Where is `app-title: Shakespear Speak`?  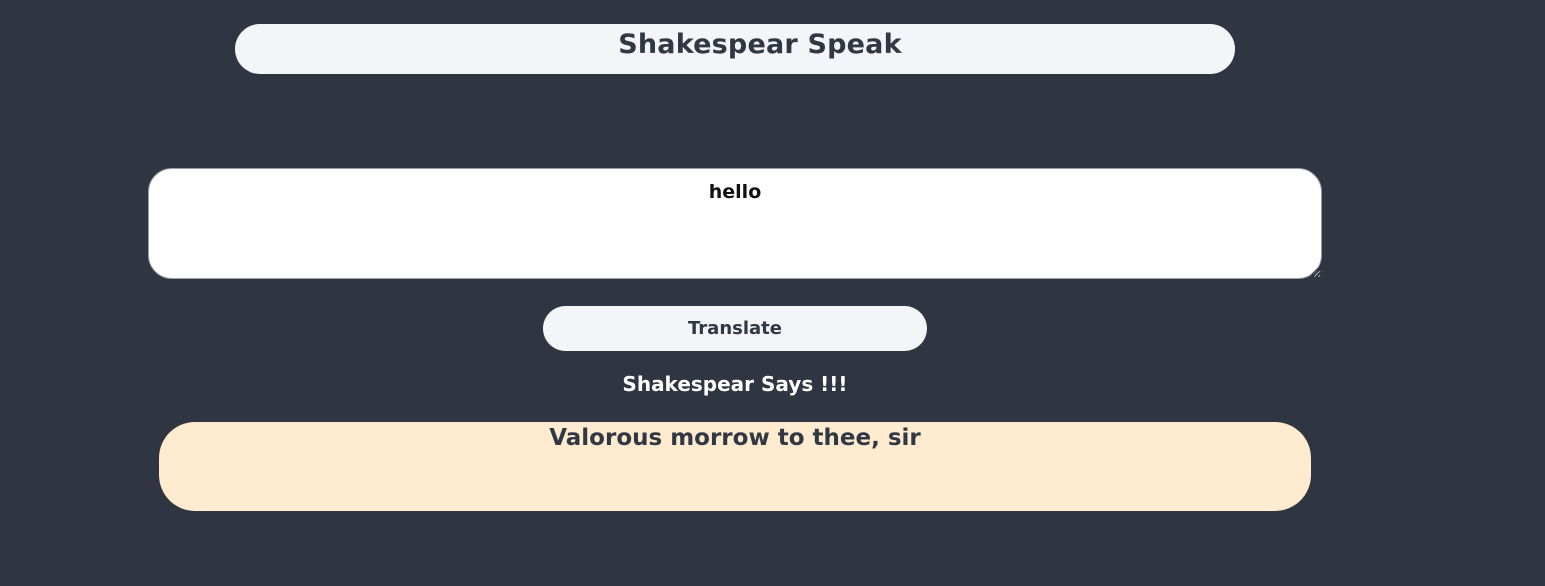 app-title: Shakespear Speak is located at coordinates (760, 44).